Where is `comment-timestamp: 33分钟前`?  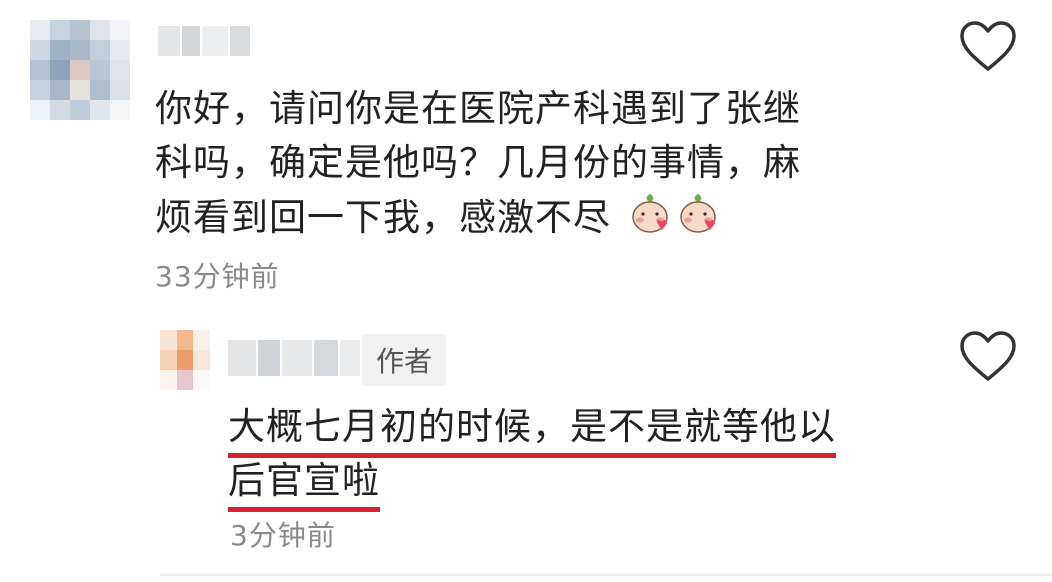 comment-timestamp: 33分钟前 is located at coordinates (217, 276).